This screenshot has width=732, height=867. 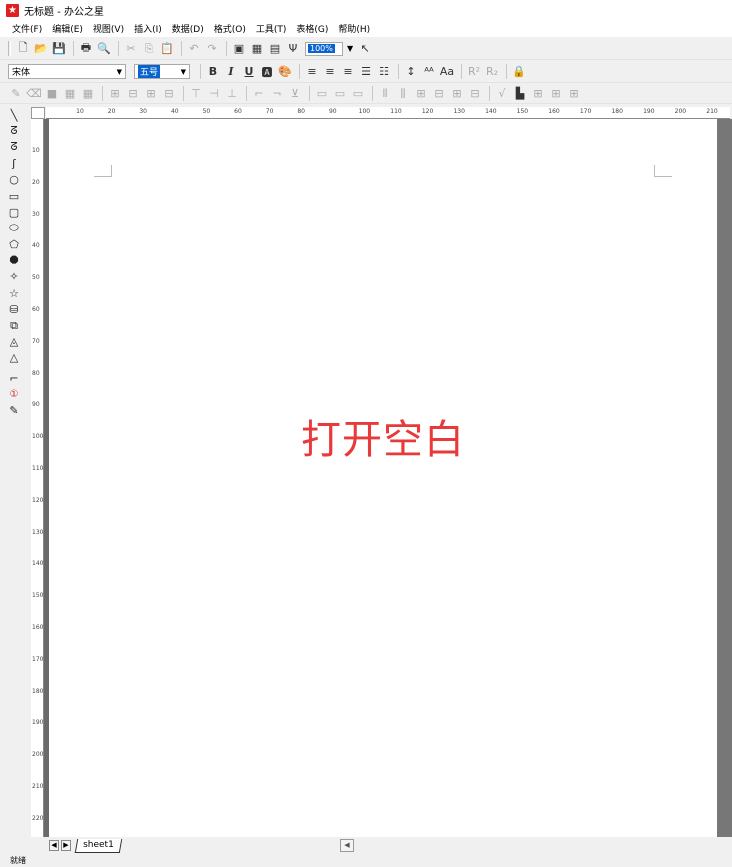 What do you see at coordinates (14, 212) in the screenshot?
I see `rounded-rect-tool-icon: ▢` at bounding box center [14, 212].